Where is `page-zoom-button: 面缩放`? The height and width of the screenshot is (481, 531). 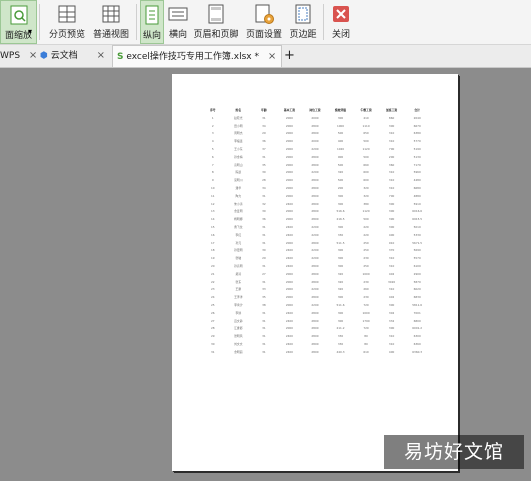
page-zoom-button: 面缩放 is located at coordinates (18, 22).